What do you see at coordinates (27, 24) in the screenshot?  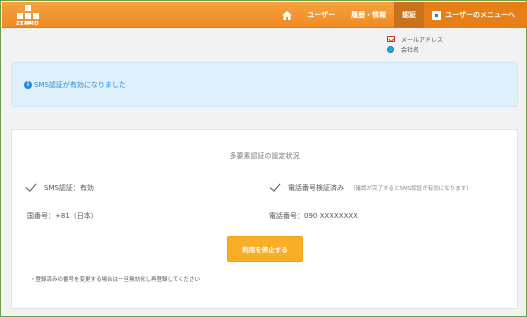 I see `logo-text: ZENMO` at bounding box center [27, 24].